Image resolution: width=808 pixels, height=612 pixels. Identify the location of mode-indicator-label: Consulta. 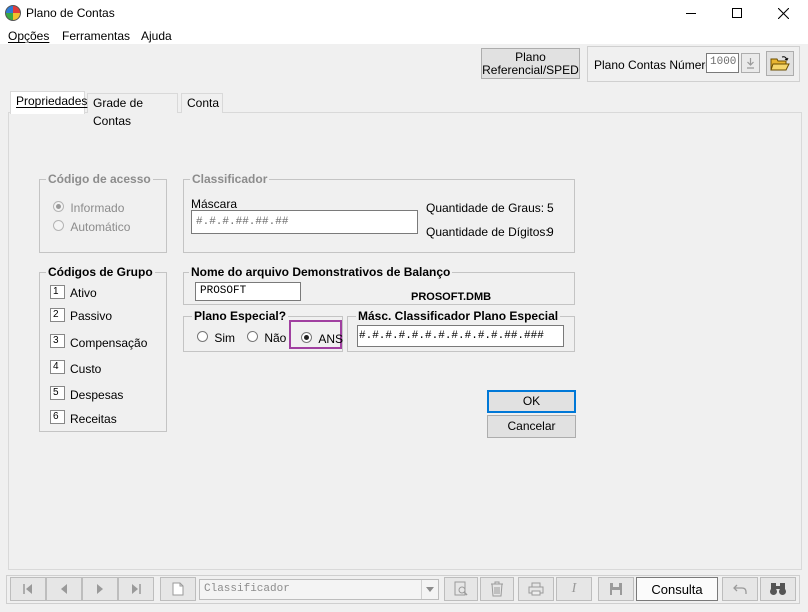
(677, 589).